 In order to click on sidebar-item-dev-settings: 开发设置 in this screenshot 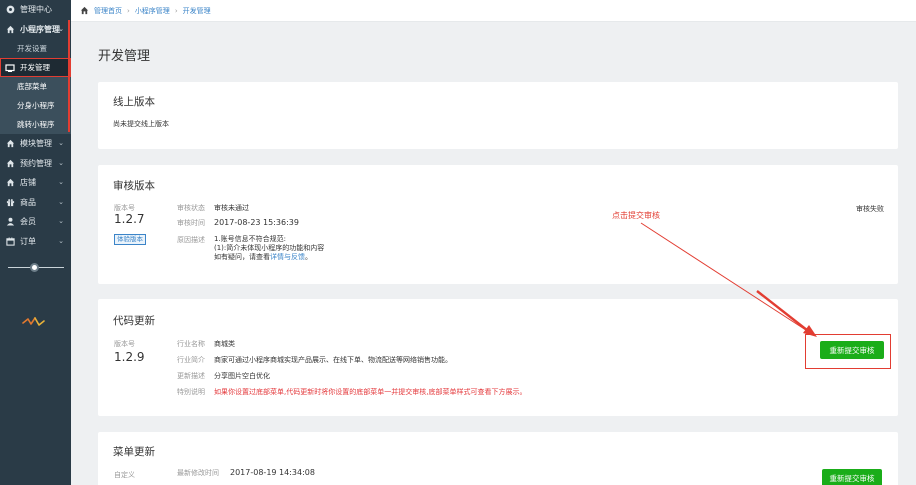, I will do `click(35, 48)`.